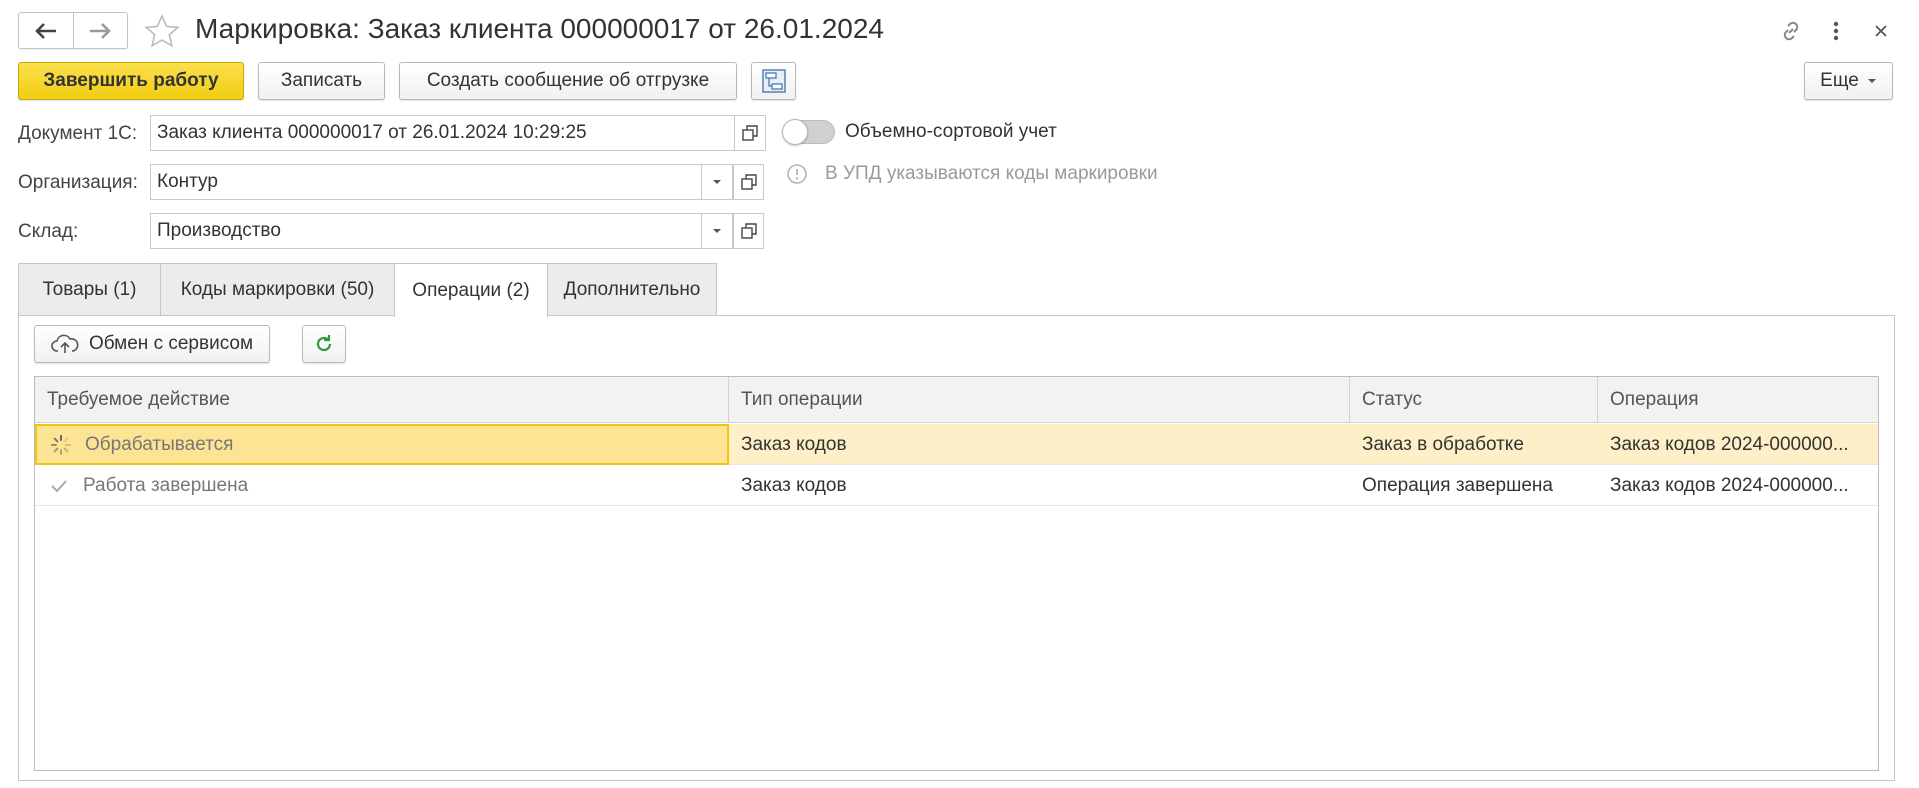 The width and height of the screenshot is (1919, 788). Describe the element at coordinates (568, 81) in the screenshot. I see `create-shipment-message-button: Создать сообщение об отгрузке` at that location.